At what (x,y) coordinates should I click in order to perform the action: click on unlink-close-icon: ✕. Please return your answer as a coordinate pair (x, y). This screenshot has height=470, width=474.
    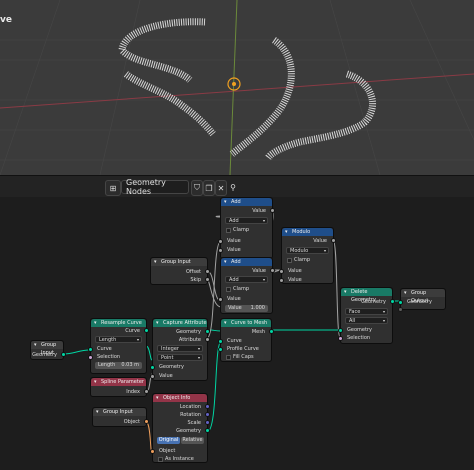
    Looking at the image, I should click on (221, 188).